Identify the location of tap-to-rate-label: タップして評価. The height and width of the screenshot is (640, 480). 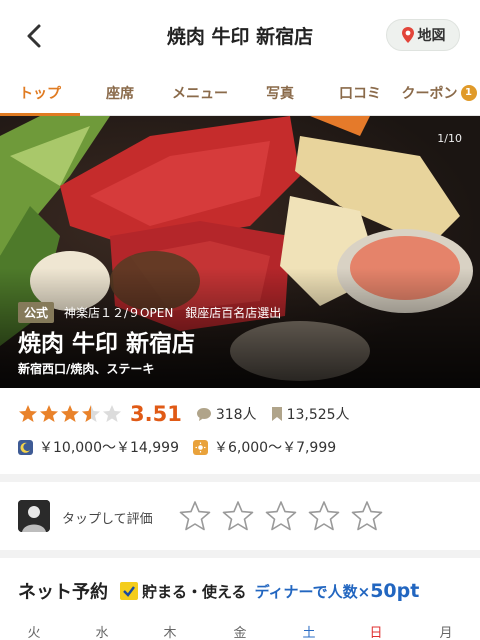
(107, 519).